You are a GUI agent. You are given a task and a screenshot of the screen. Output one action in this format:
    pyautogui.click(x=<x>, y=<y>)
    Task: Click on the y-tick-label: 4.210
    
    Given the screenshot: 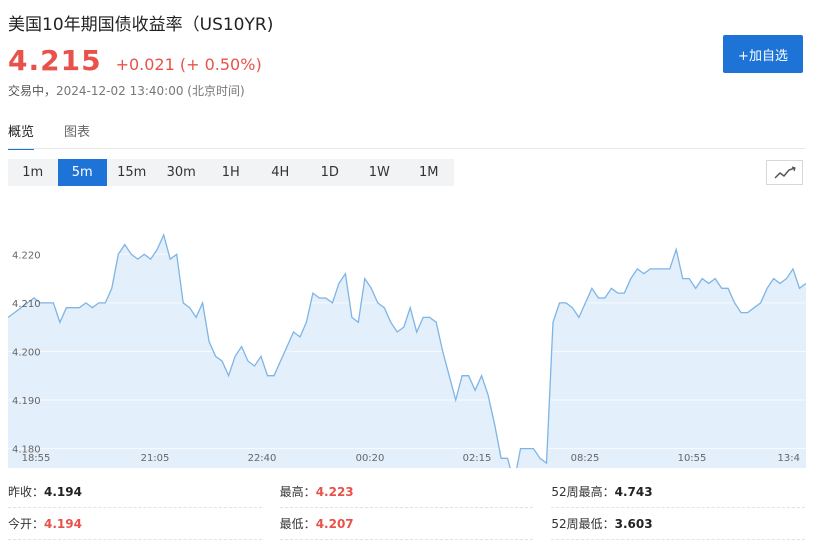 What is the action you would take?
    pyautogui.click(x=26, y=304)
    